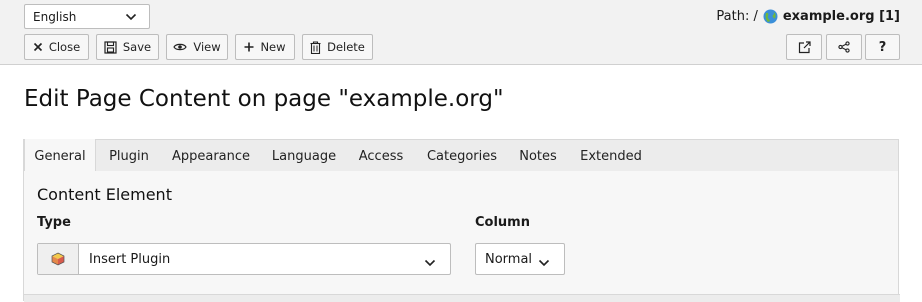 This screenshot has height=302, width=922. Describe the element at coordinates (381, 156) in the screenshot. I see `tab-access: Access` at that location.